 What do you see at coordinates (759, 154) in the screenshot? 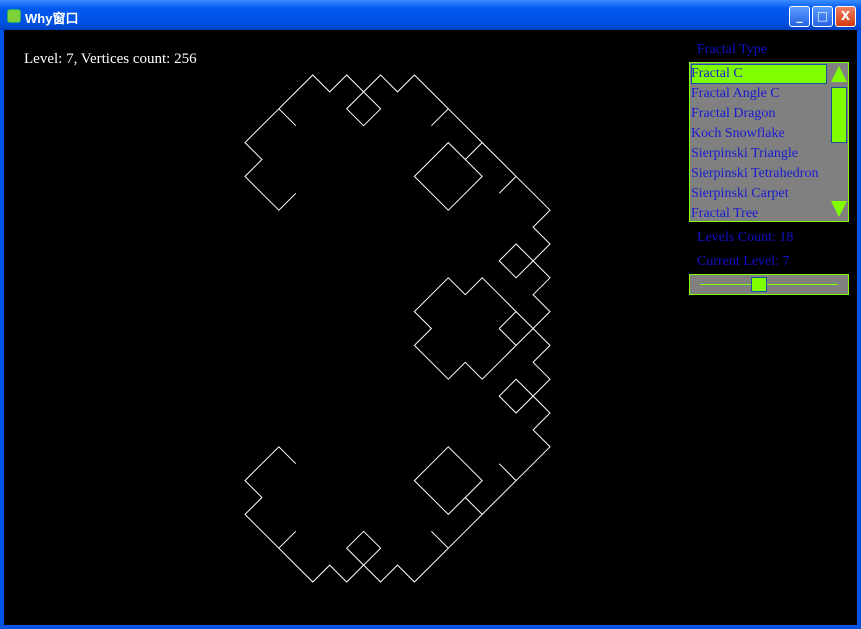
I see `list-item: Sierpinski Triangle` at bounding box center [759, 154].